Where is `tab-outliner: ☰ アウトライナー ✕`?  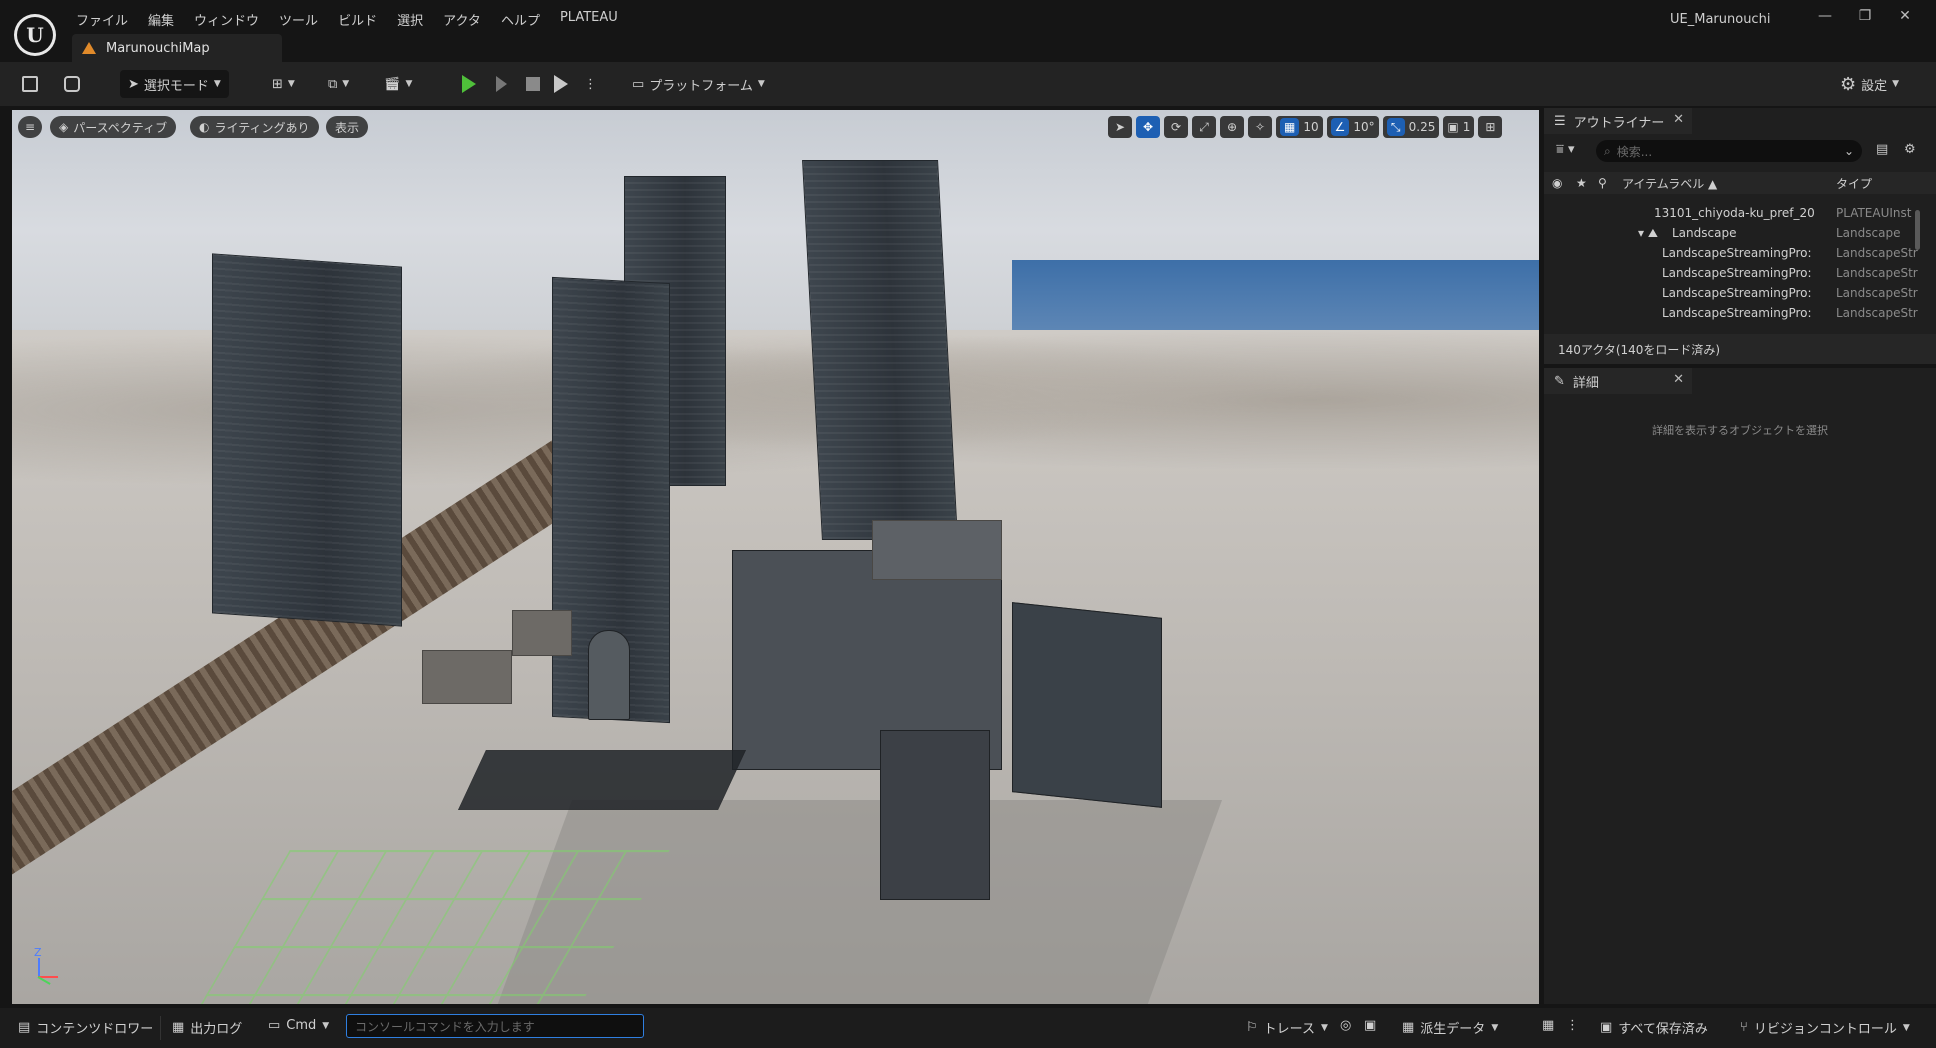 tab-outliner: ☰ アウトライナー ✕ is located at coordinates (1618, 121).